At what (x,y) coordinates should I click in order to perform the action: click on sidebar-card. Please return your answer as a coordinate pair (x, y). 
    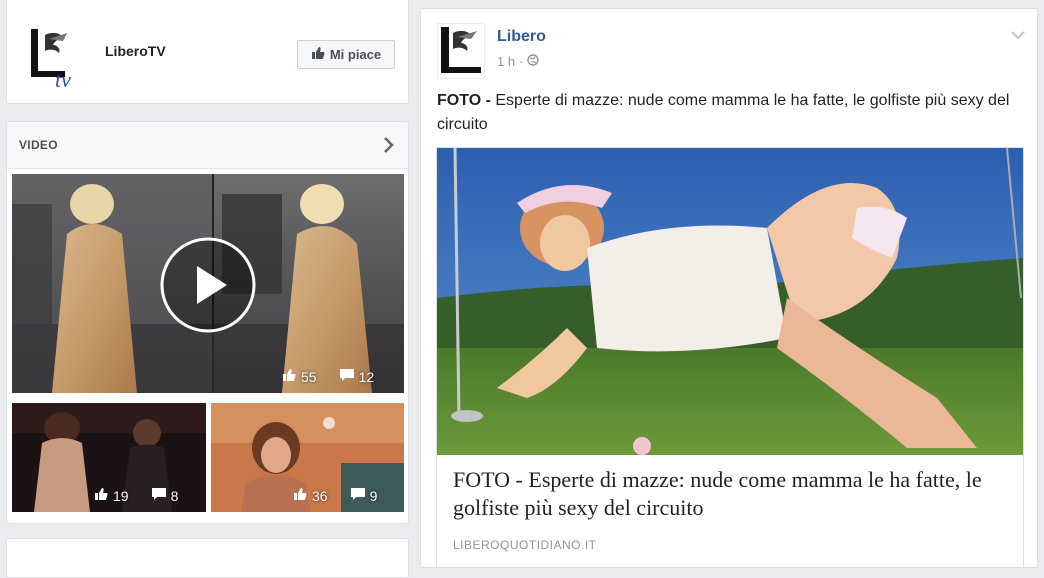
    Looking at the image, I should click on (207, 558).